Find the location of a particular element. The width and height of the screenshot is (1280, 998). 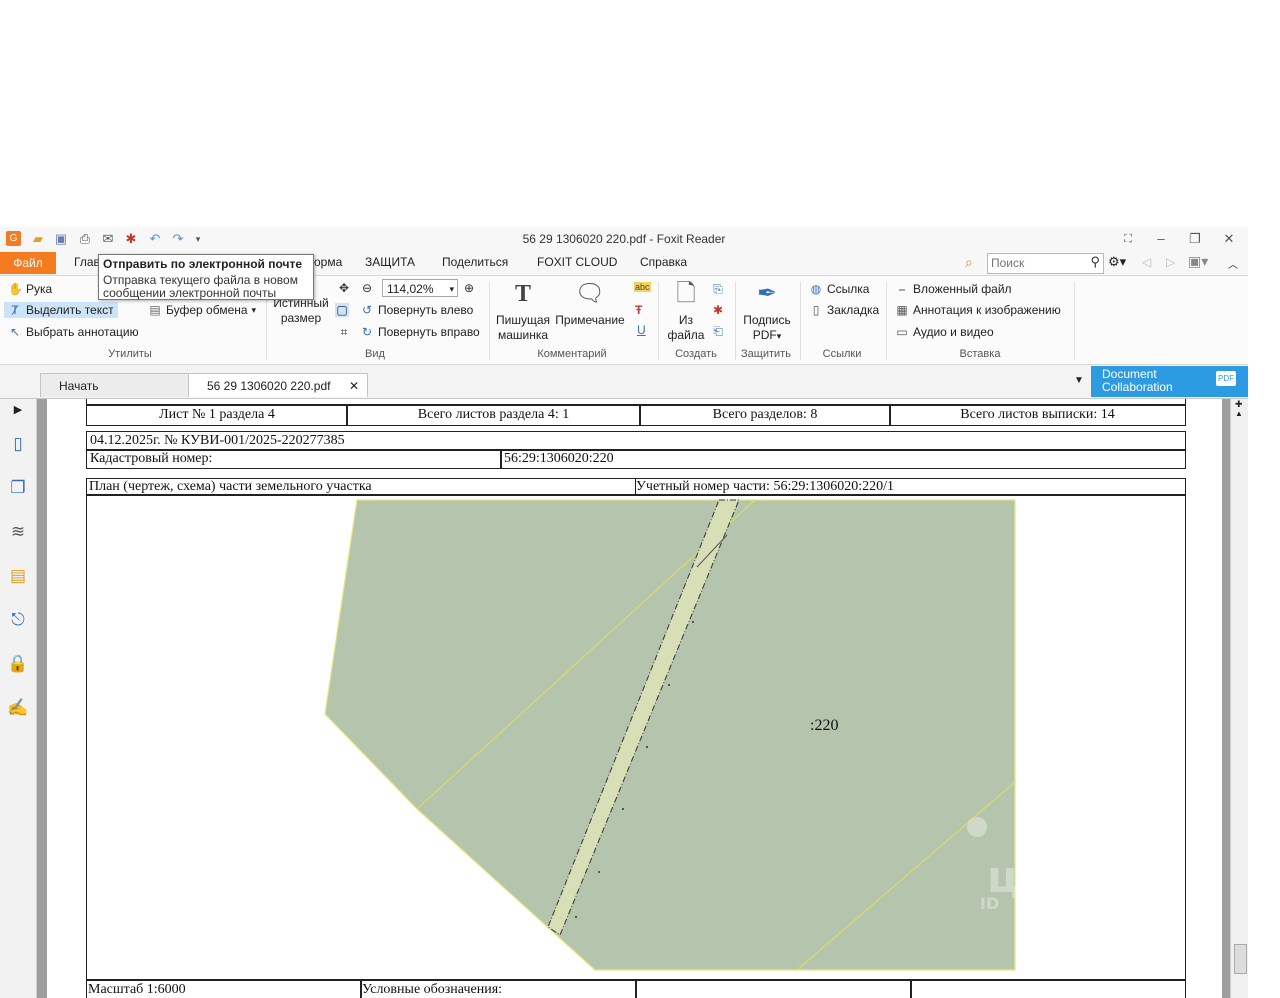

scroll-thumb is located at coordinates (1240, 959).